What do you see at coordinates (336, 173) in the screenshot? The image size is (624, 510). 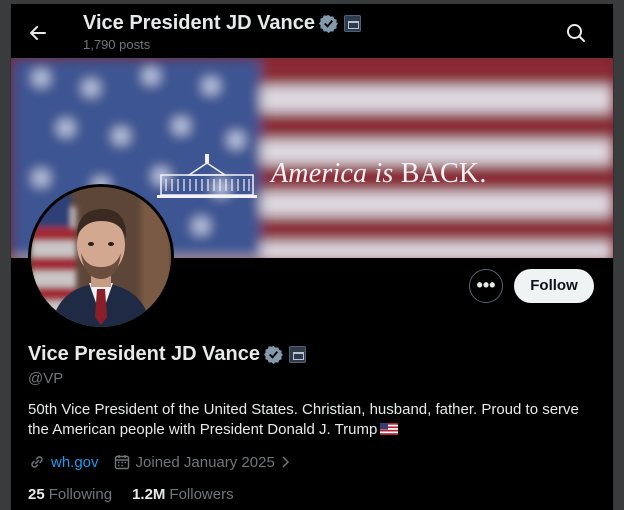 I see `banner-slogan-italic: America is` at bounding box center [336, 173].